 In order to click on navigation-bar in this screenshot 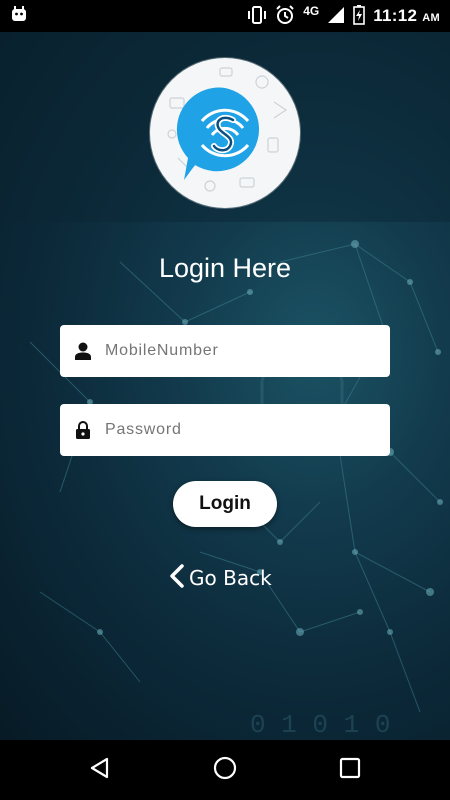, I will do `click(225, 770)`.